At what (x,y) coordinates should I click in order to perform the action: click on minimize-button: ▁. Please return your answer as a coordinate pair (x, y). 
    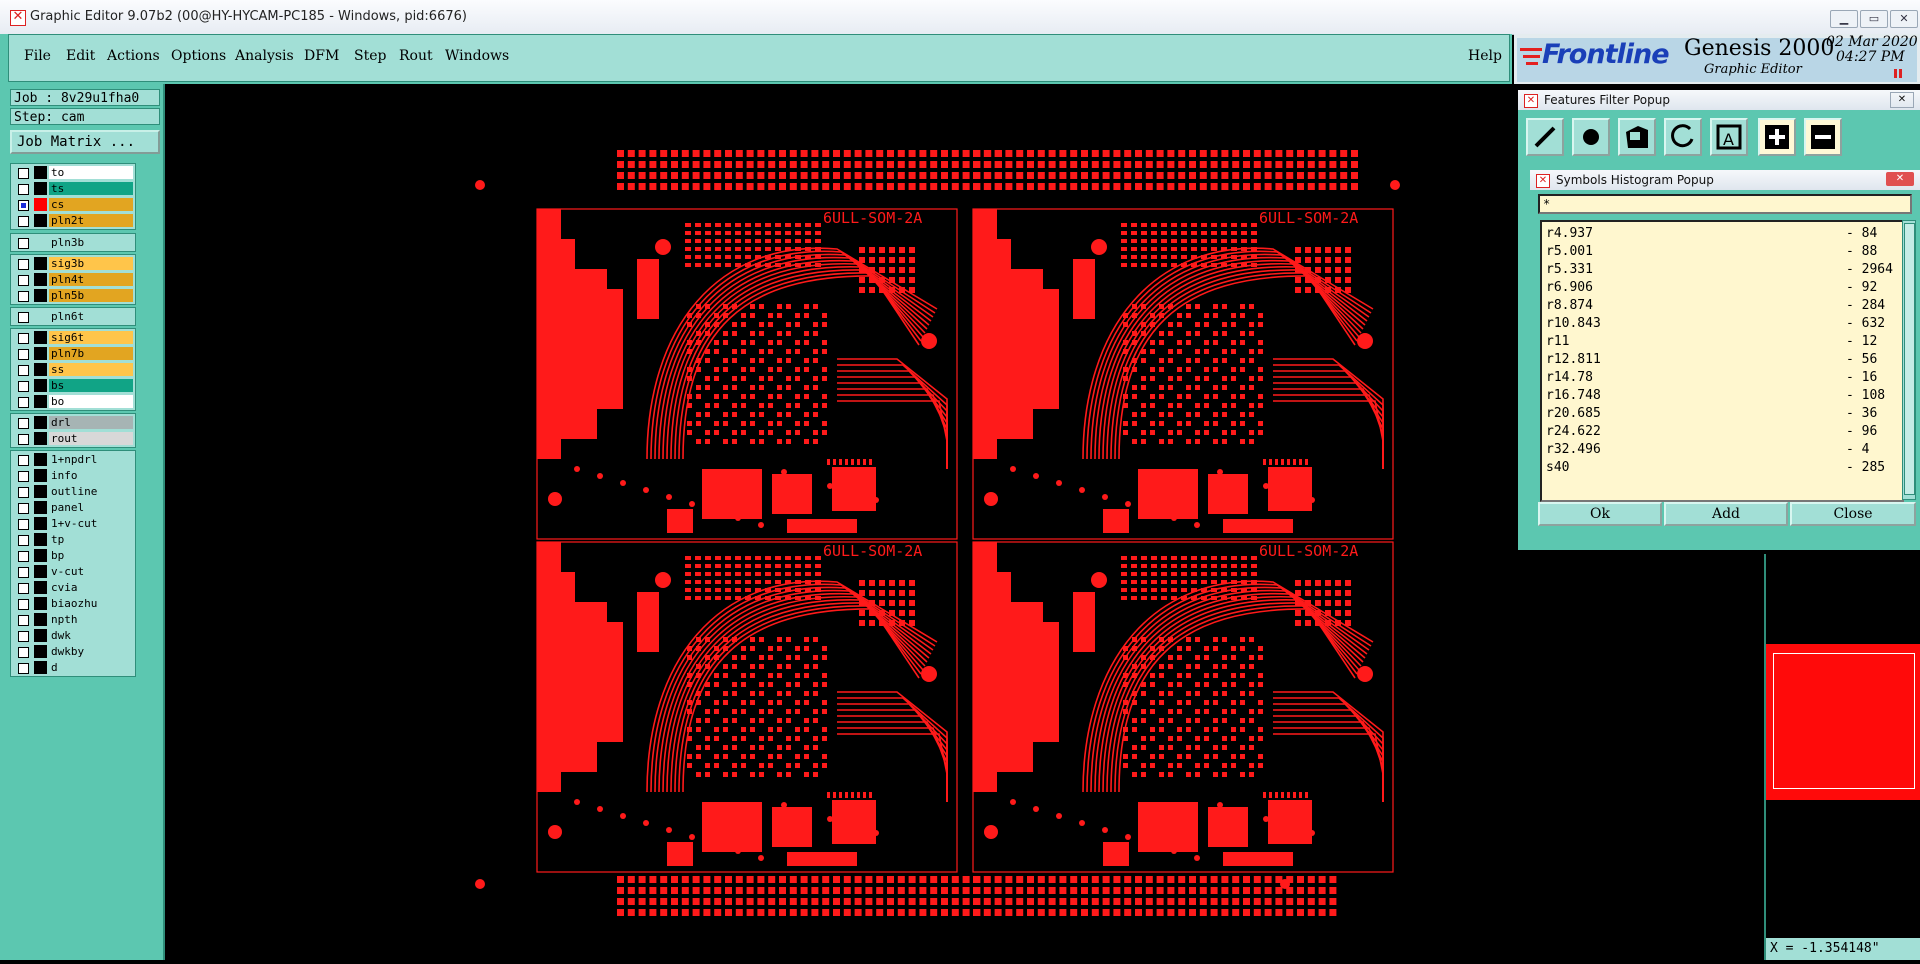
    Looking at the image, I should click on (1844, 19).